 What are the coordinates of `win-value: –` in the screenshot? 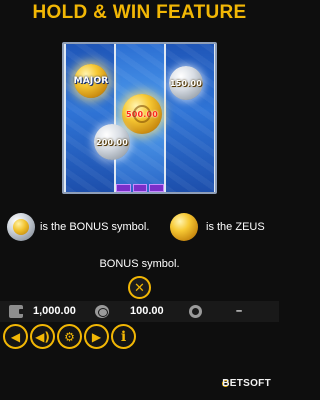 It's located at (239, 311).